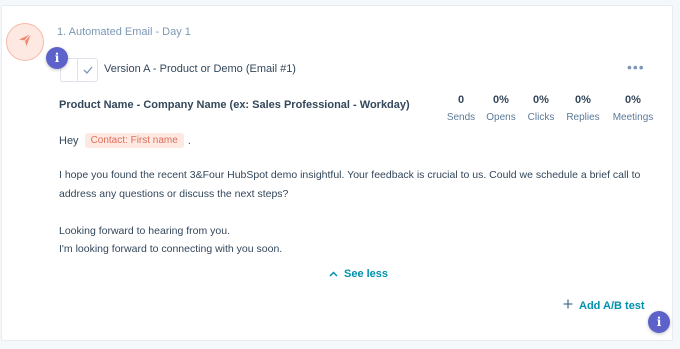 The width and height of the screenshot is (680, 349). What do you see at coordinates (134, 140) in the screenshot?
I see `personalization-token: Contact: First name` at bounding box center [134, 140].